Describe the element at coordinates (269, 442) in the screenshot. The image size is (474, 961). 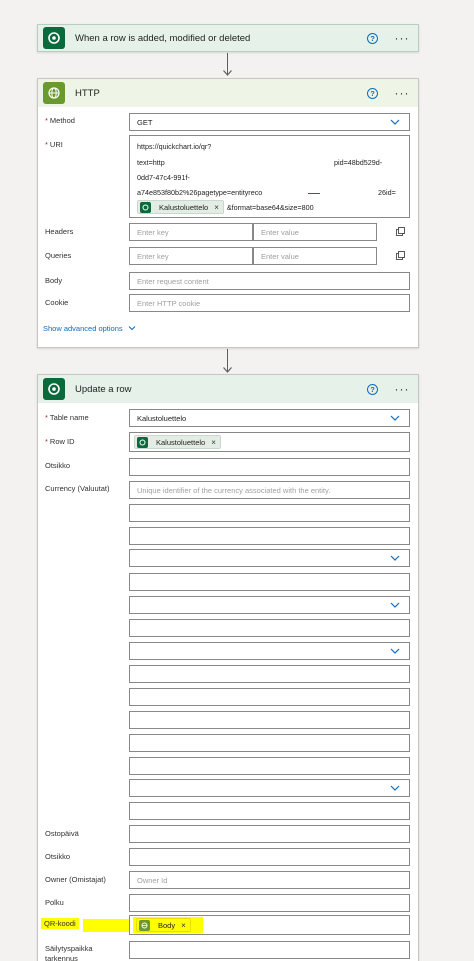
I see `row-id-input: Kalustoluettelo ×` at that location.